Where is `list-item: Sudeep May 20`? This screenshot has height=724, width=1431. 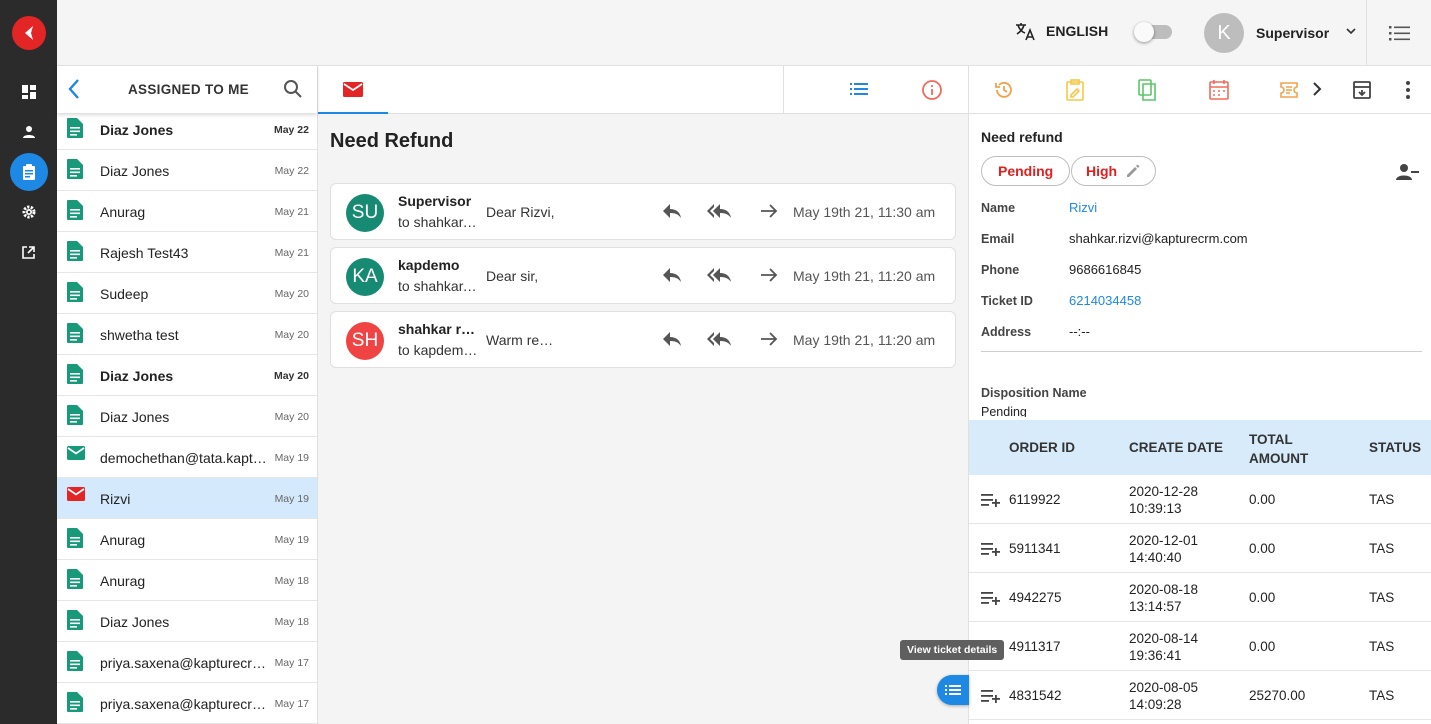 list-item: Sudeep May 20 is located at coordinates (187, 293).